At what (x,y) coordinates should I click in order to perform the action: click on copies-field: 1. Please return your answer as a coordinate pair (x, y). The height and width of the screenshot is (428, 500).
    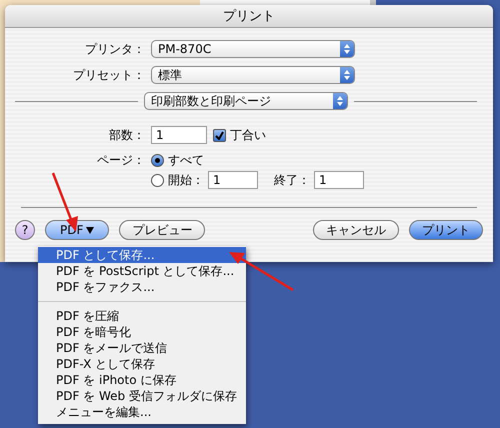
    Looking at the image, I should click on (179, 135).